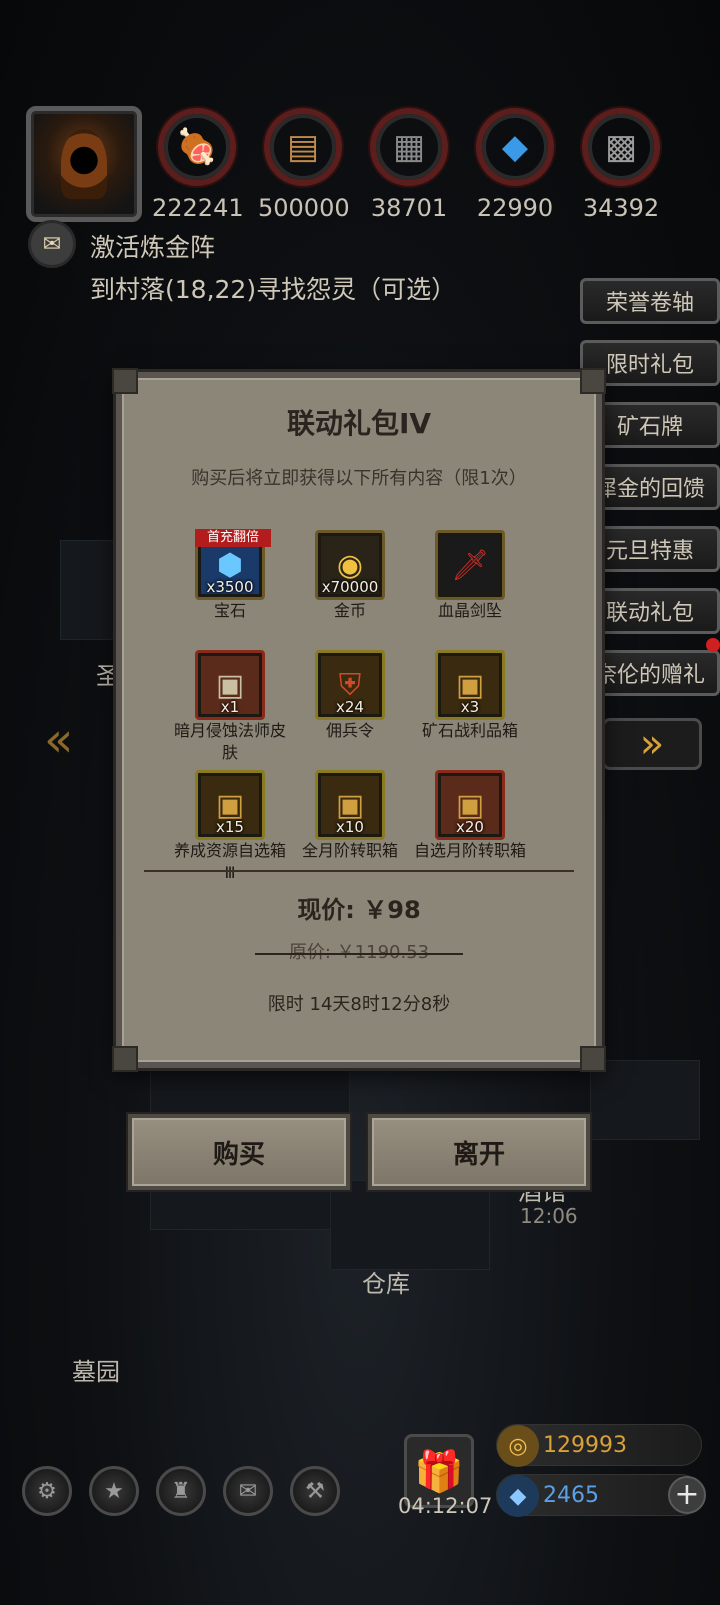 The height and width of the screenshot is (1605, 720). I want to click on shop-icon: ⚒, so click(315, 1491).